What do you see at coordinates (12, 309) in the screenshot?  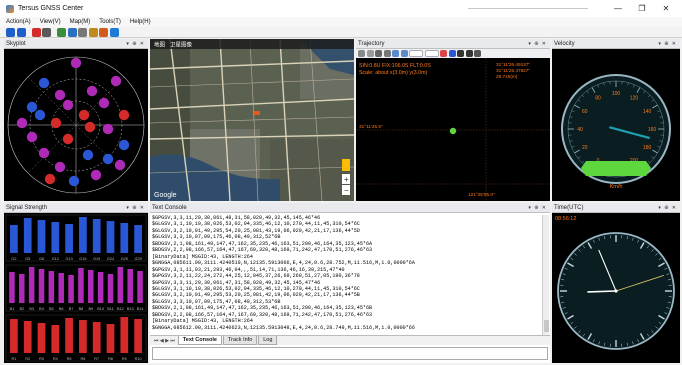 I see `signal-bar-label: B1` at bounding box center [12, 309].